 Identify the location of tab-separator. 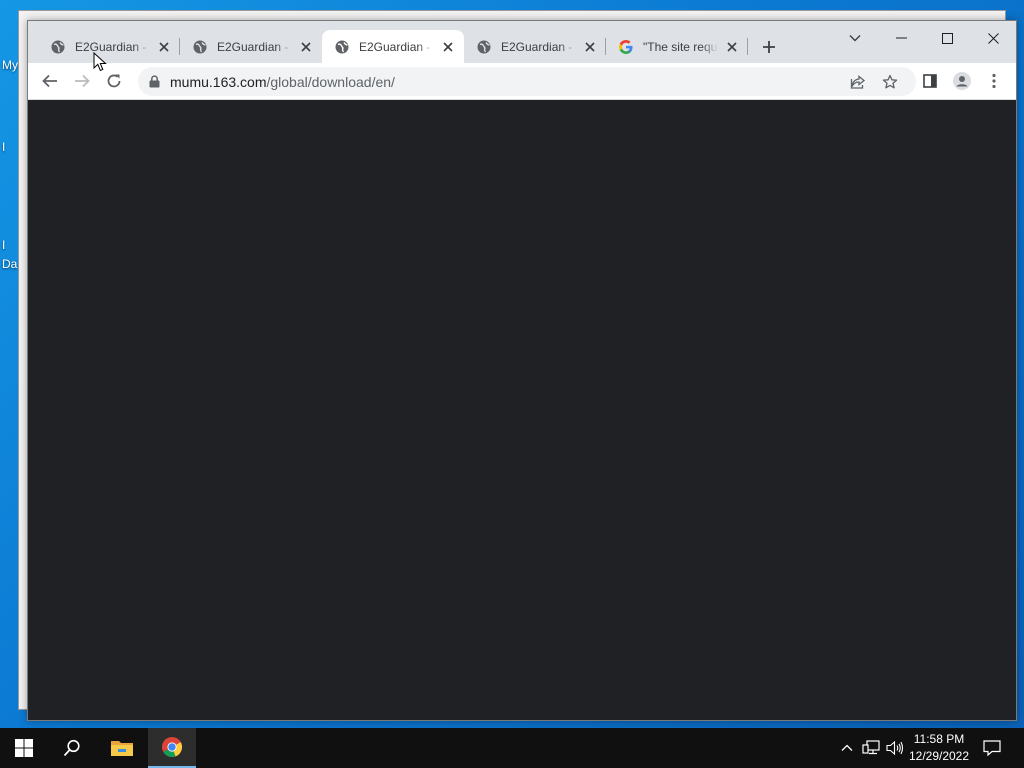
(747, 46).